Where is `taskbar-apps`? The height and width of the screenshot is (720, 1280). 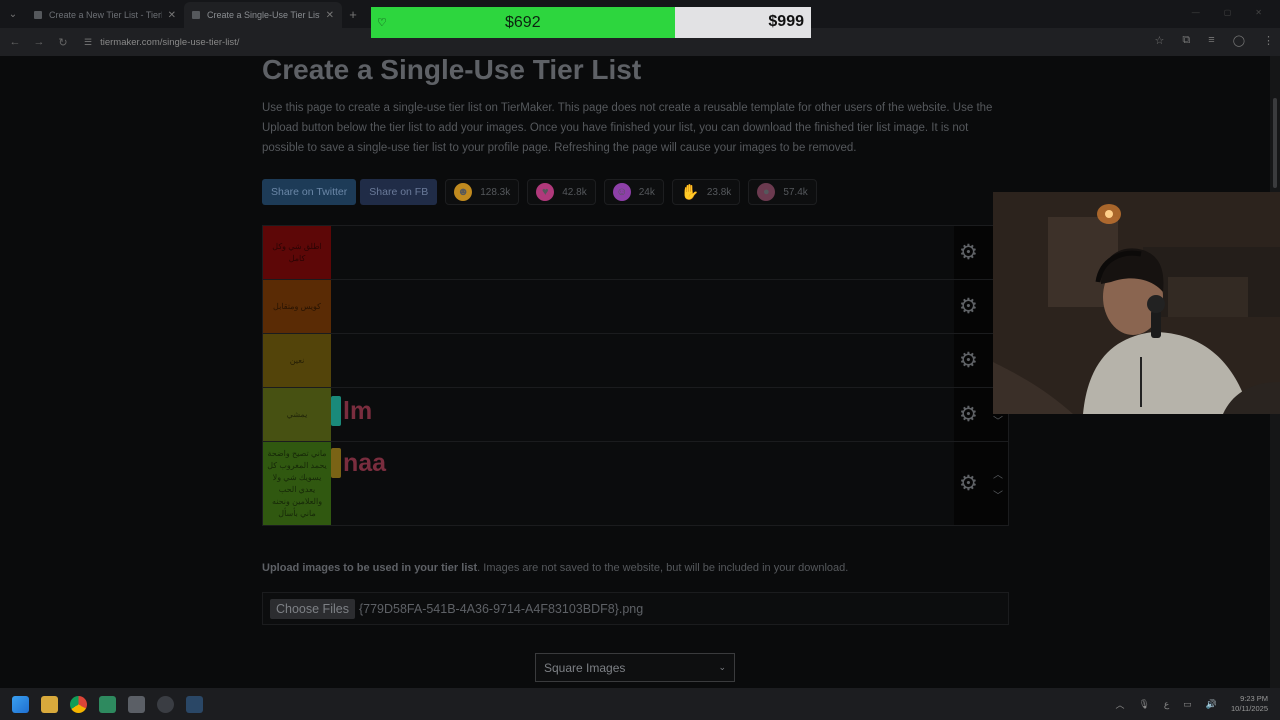 taskbar-apps is located at coordinates (107, 704).